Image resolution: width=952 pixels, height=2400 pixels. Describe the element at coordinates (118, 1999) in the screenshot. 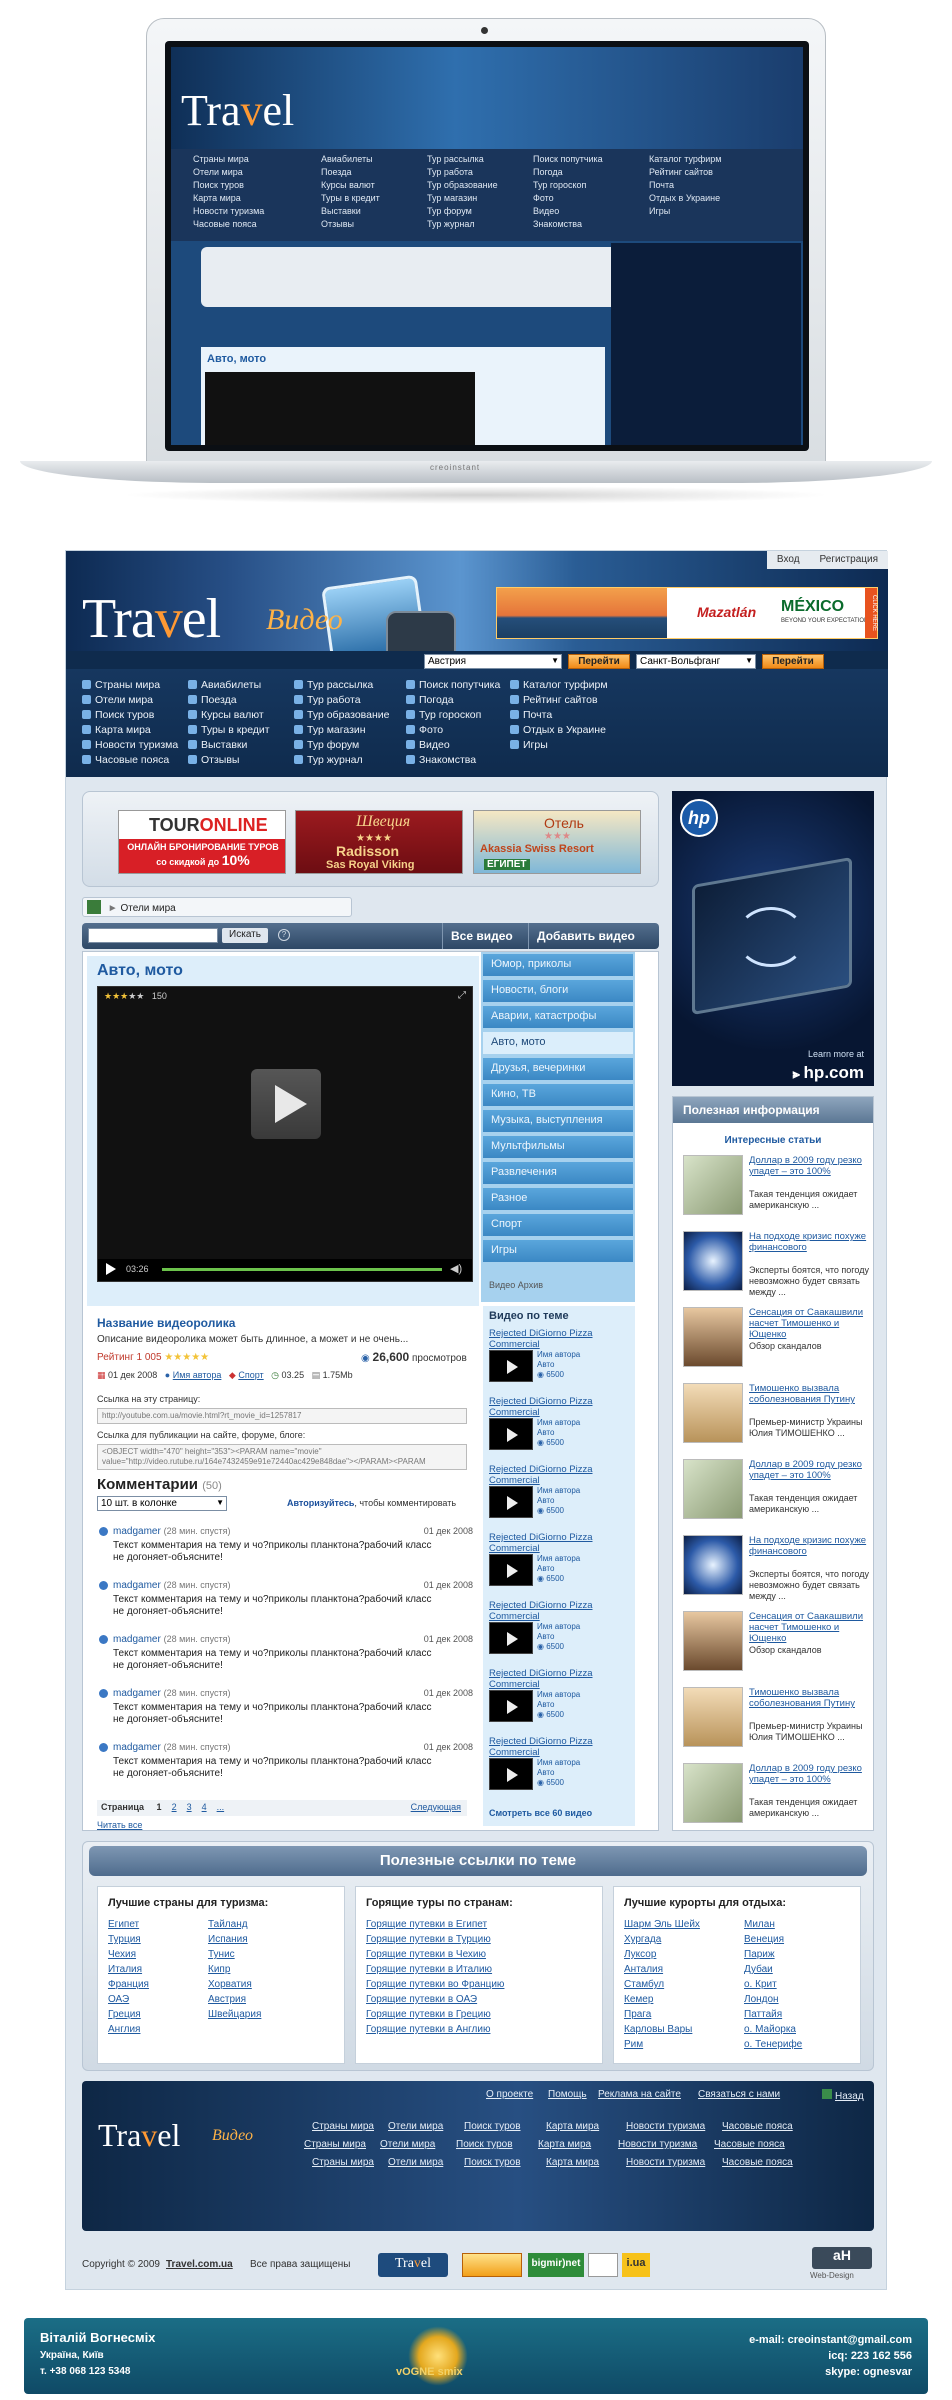

I see `useful-link: ОАЭ` at that location.